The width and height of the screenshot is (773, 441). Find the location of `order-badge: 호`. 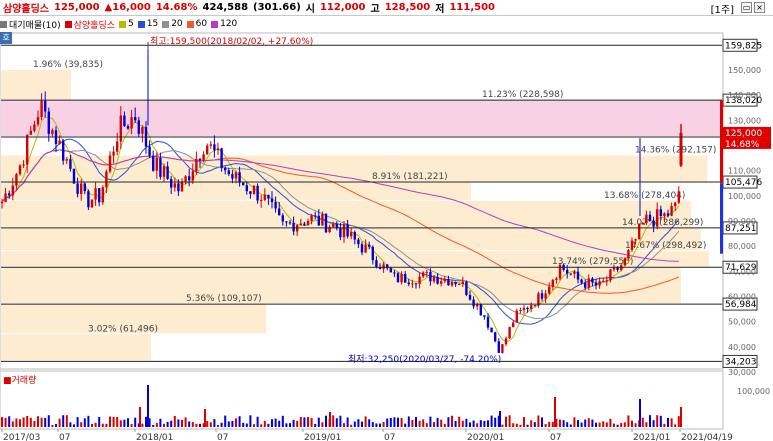

order-badge: 호 is located at coordinates (6, 38).